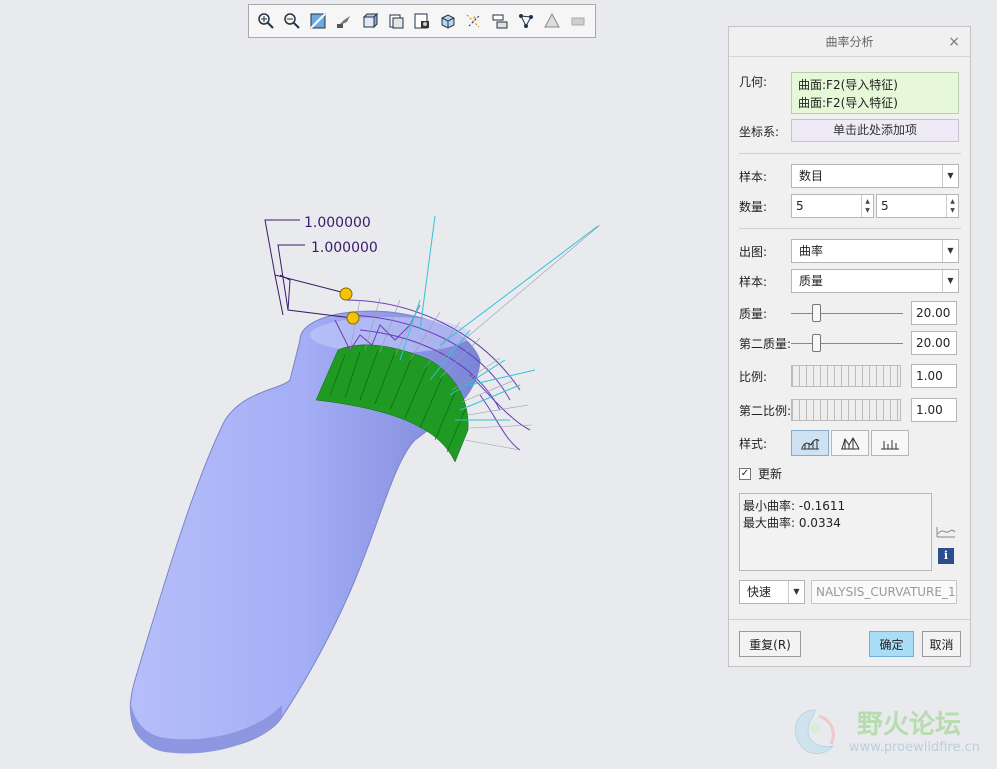 The height and width of the screenshot is (769, 997). I want to click on plot-select: 曲率 ▼, so click(875, 251).